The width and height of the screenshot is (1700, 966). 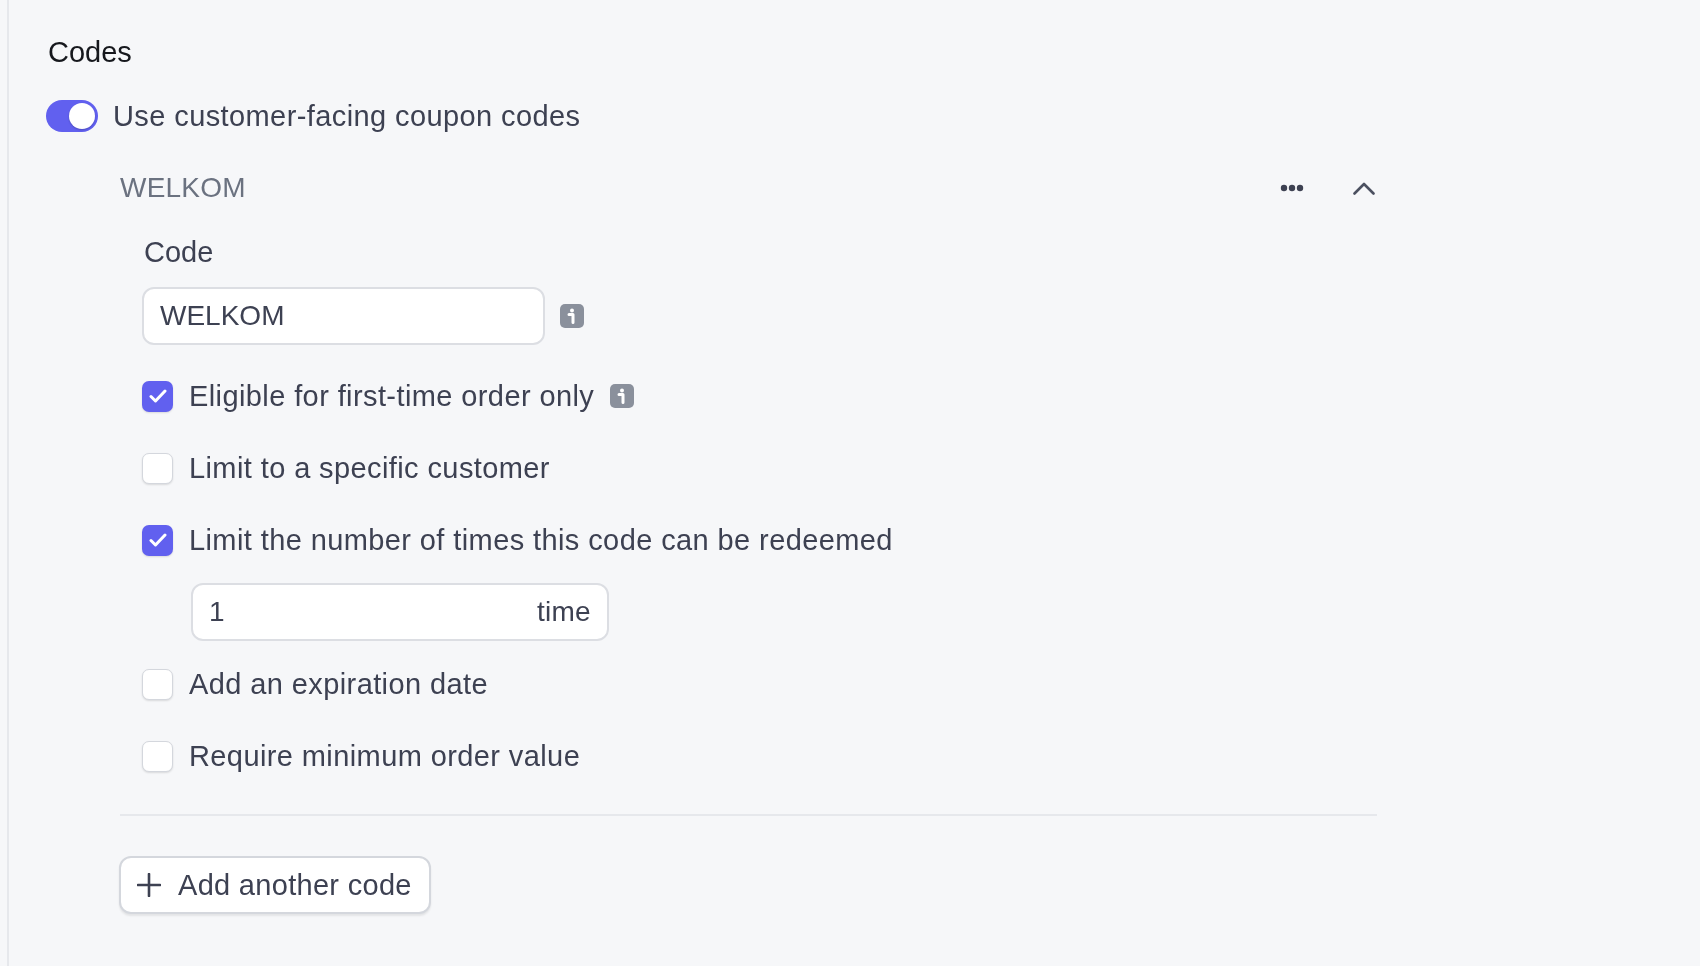 I want to click on option-label: Require minimum order value, so click(x=385, y=756).